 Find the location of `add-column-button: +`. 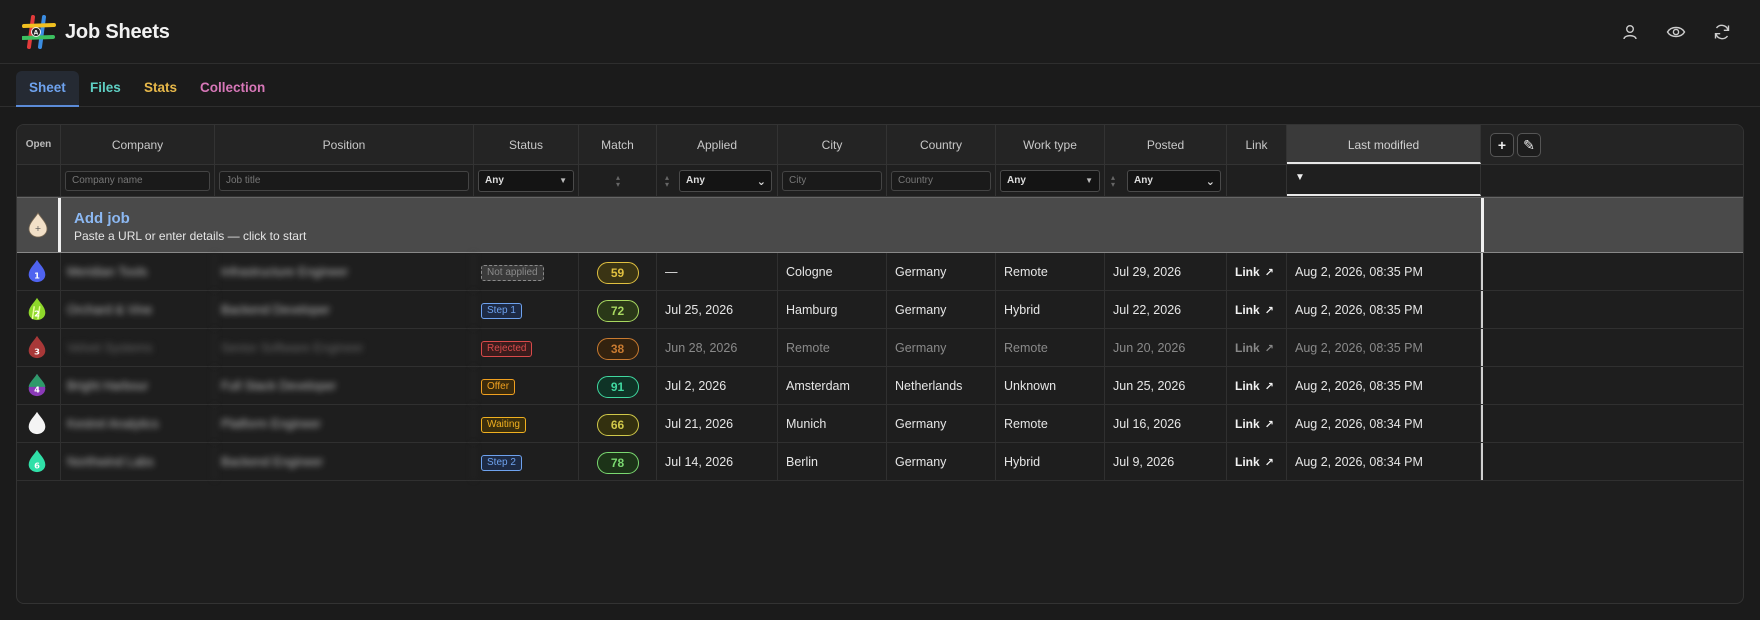

add-column-button: + is located at coordinates (1502, 145).